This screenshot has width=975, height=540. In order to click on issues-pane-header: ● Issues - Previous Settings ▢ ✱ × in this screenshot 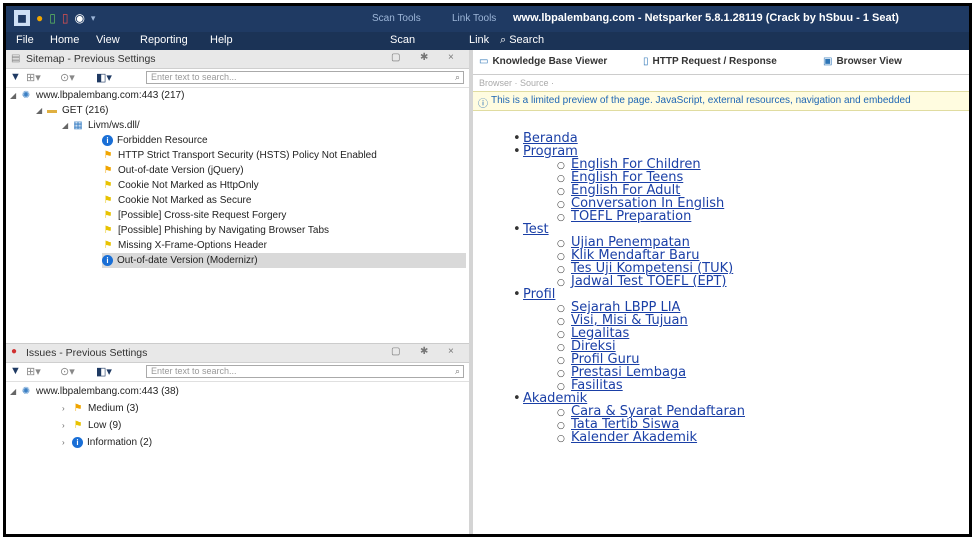, I will do `click(237, 353)`.